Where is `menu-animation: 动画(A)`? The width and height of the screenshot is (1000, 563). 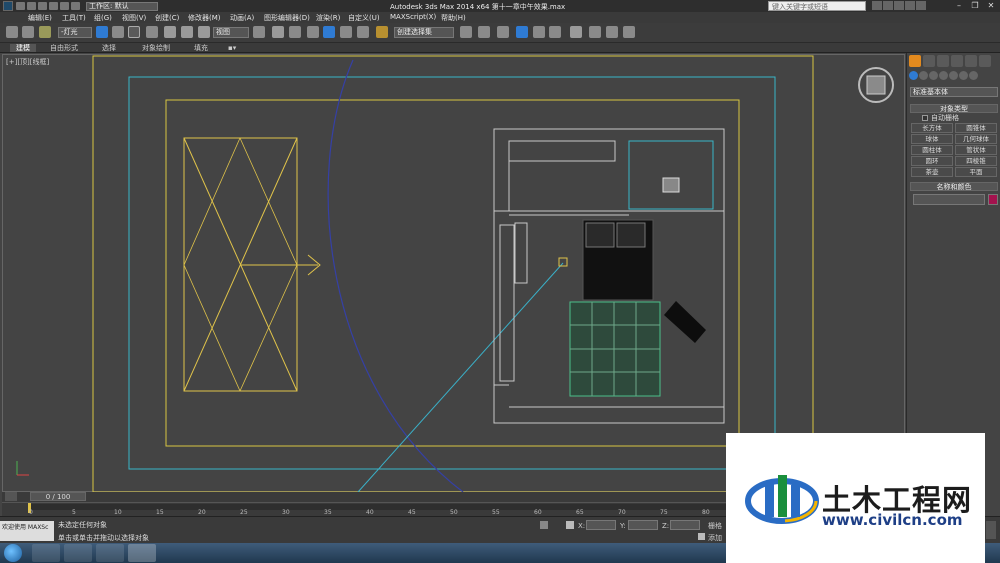 menu-animation: 动画(A) is located at coordinates (242, 18).